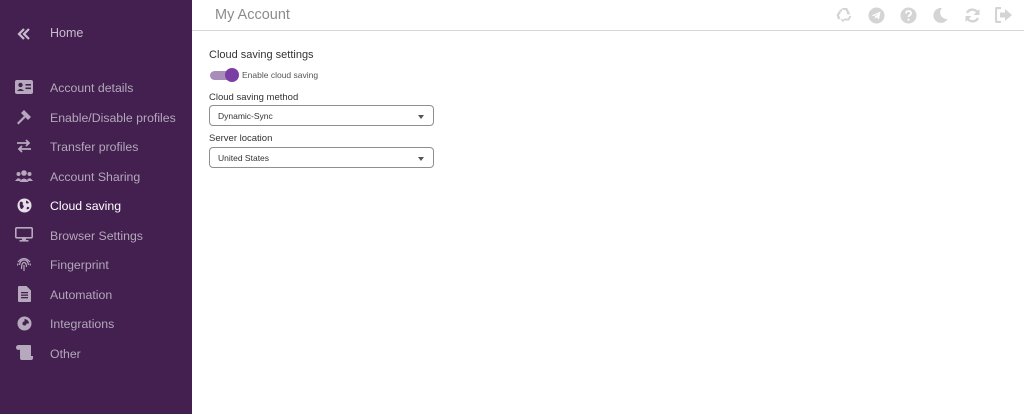 The width and height of the screenshot is (1024, 414). I want to click on sidebar-item-automation: Automation, so click(96, 295).